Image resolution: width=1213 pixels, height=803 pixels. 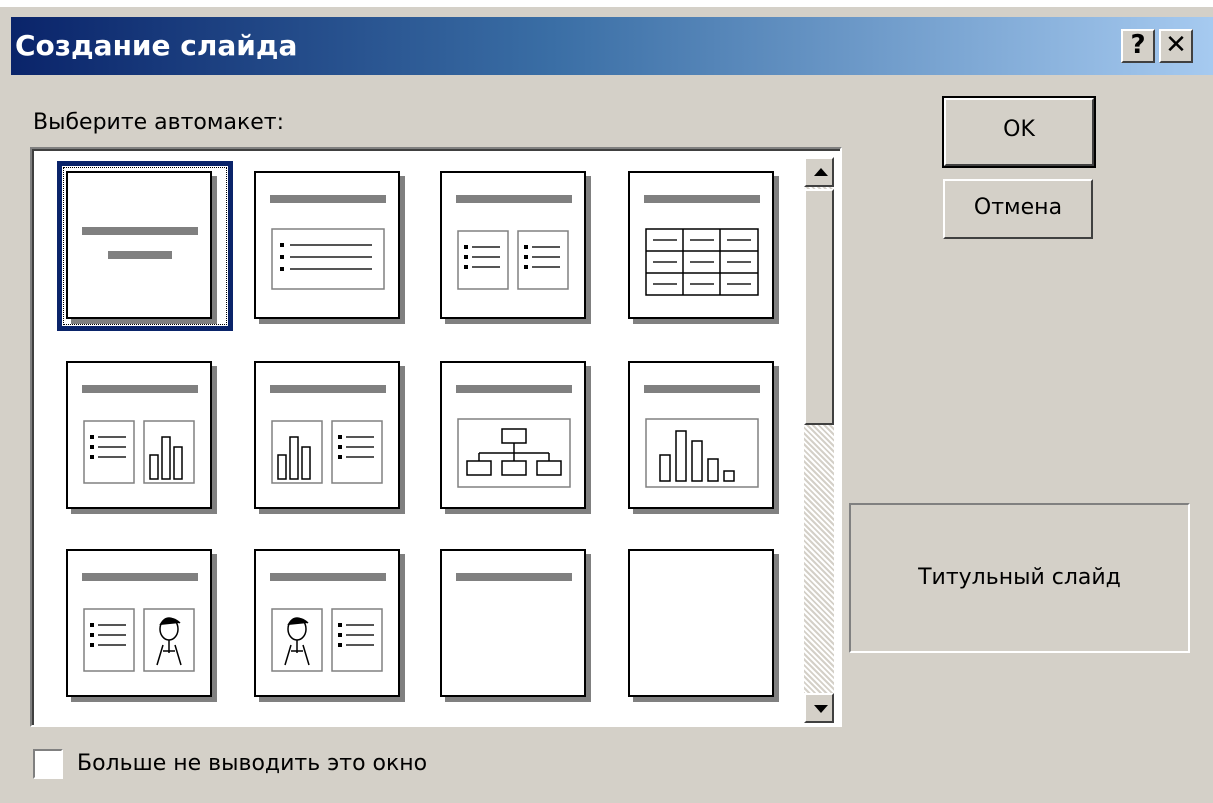 I want to click on layout-chart, so click(x=701, y=435).